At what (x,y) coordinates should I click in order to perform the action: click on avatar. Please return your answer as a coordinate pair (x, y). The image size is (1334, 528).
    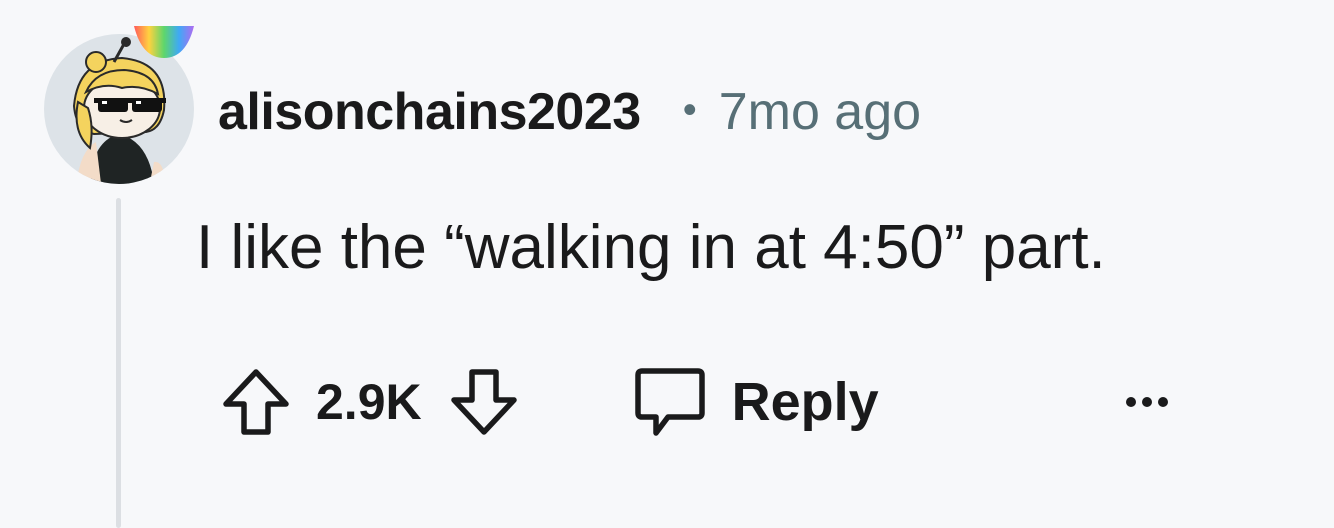
    Looking at the image, I should click on (119, 105).